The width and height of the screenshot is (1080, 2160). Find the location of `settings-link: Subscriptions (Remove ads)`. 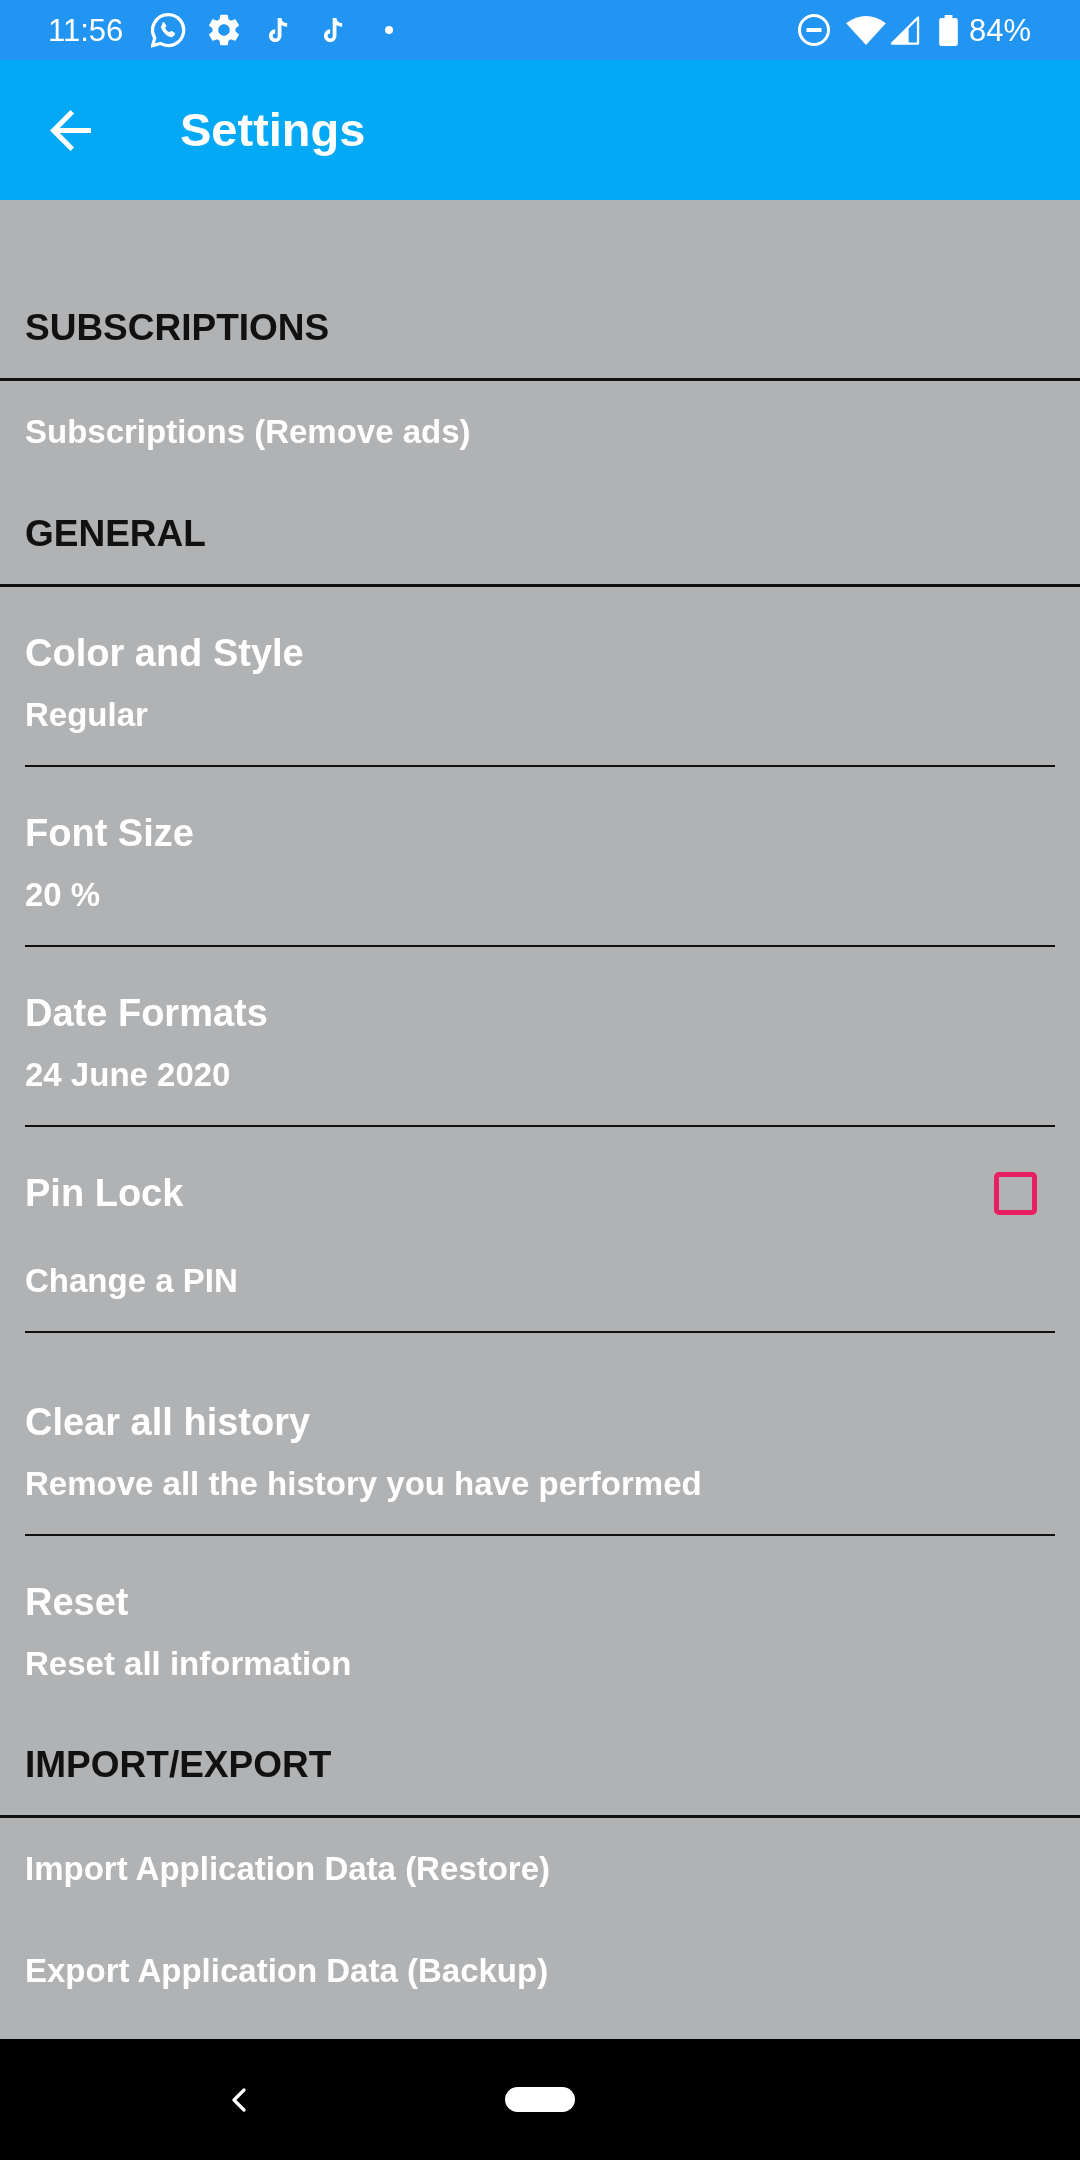

settings-link: Subscriptions (Remove ads) is located at coordinates (248, 432).